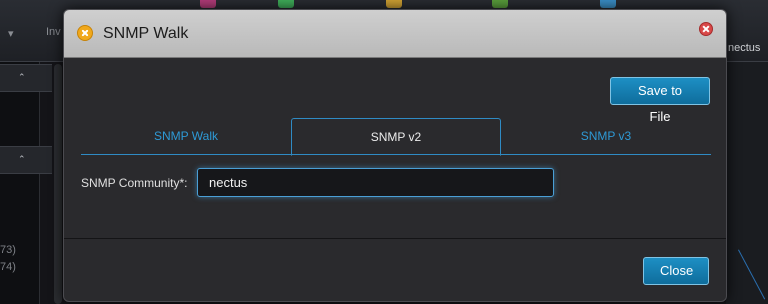 This screenshot has width=768, height=304. I want to click on snmp-community-input, so click(375, 182).